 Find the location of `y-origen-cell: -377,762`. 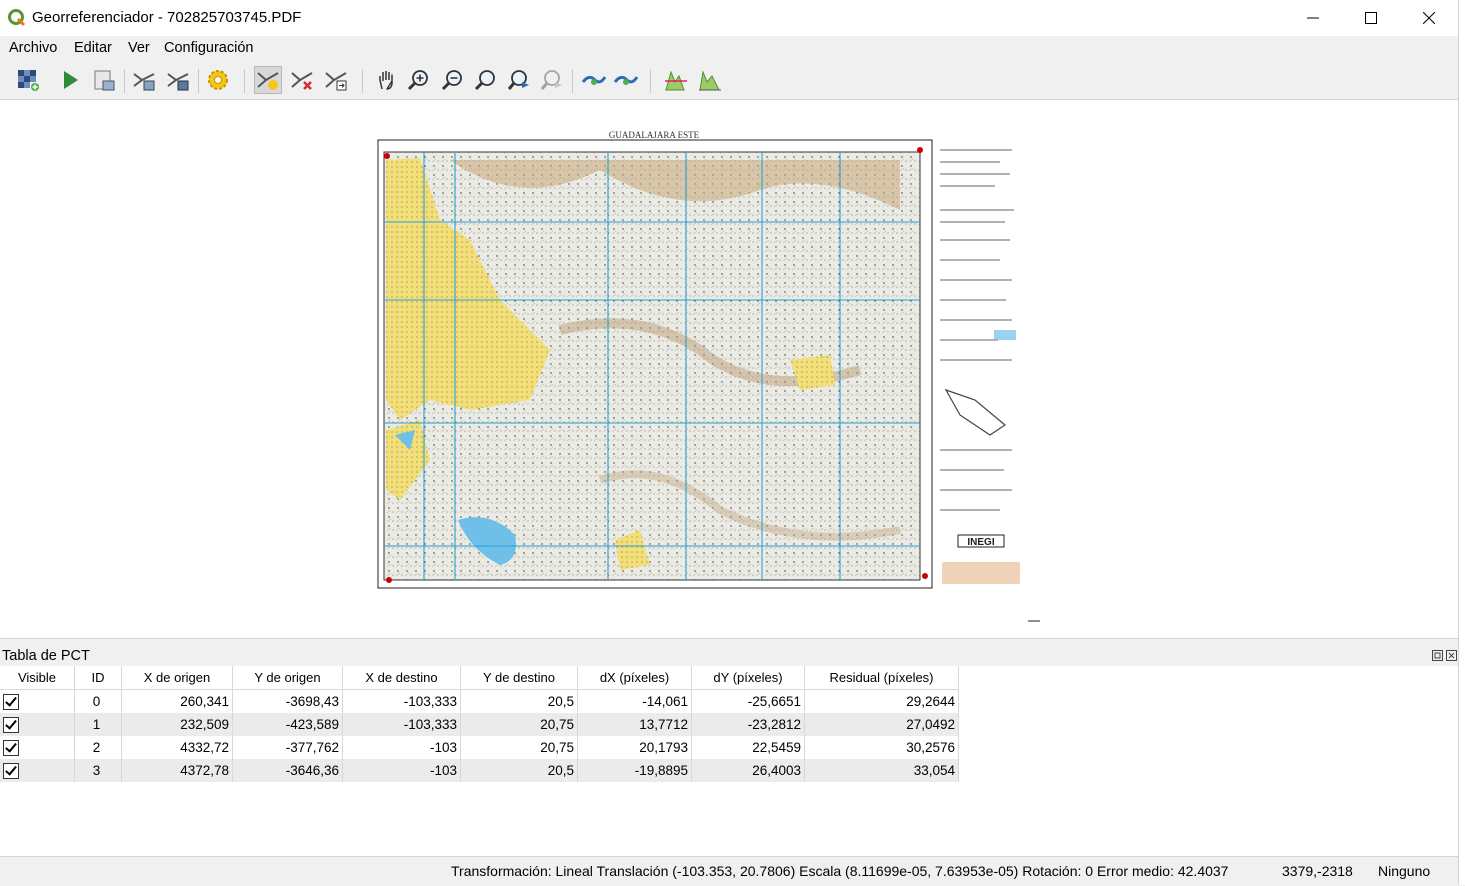

y-origen-cell: -377,762 is located at coordinates (287, 747).